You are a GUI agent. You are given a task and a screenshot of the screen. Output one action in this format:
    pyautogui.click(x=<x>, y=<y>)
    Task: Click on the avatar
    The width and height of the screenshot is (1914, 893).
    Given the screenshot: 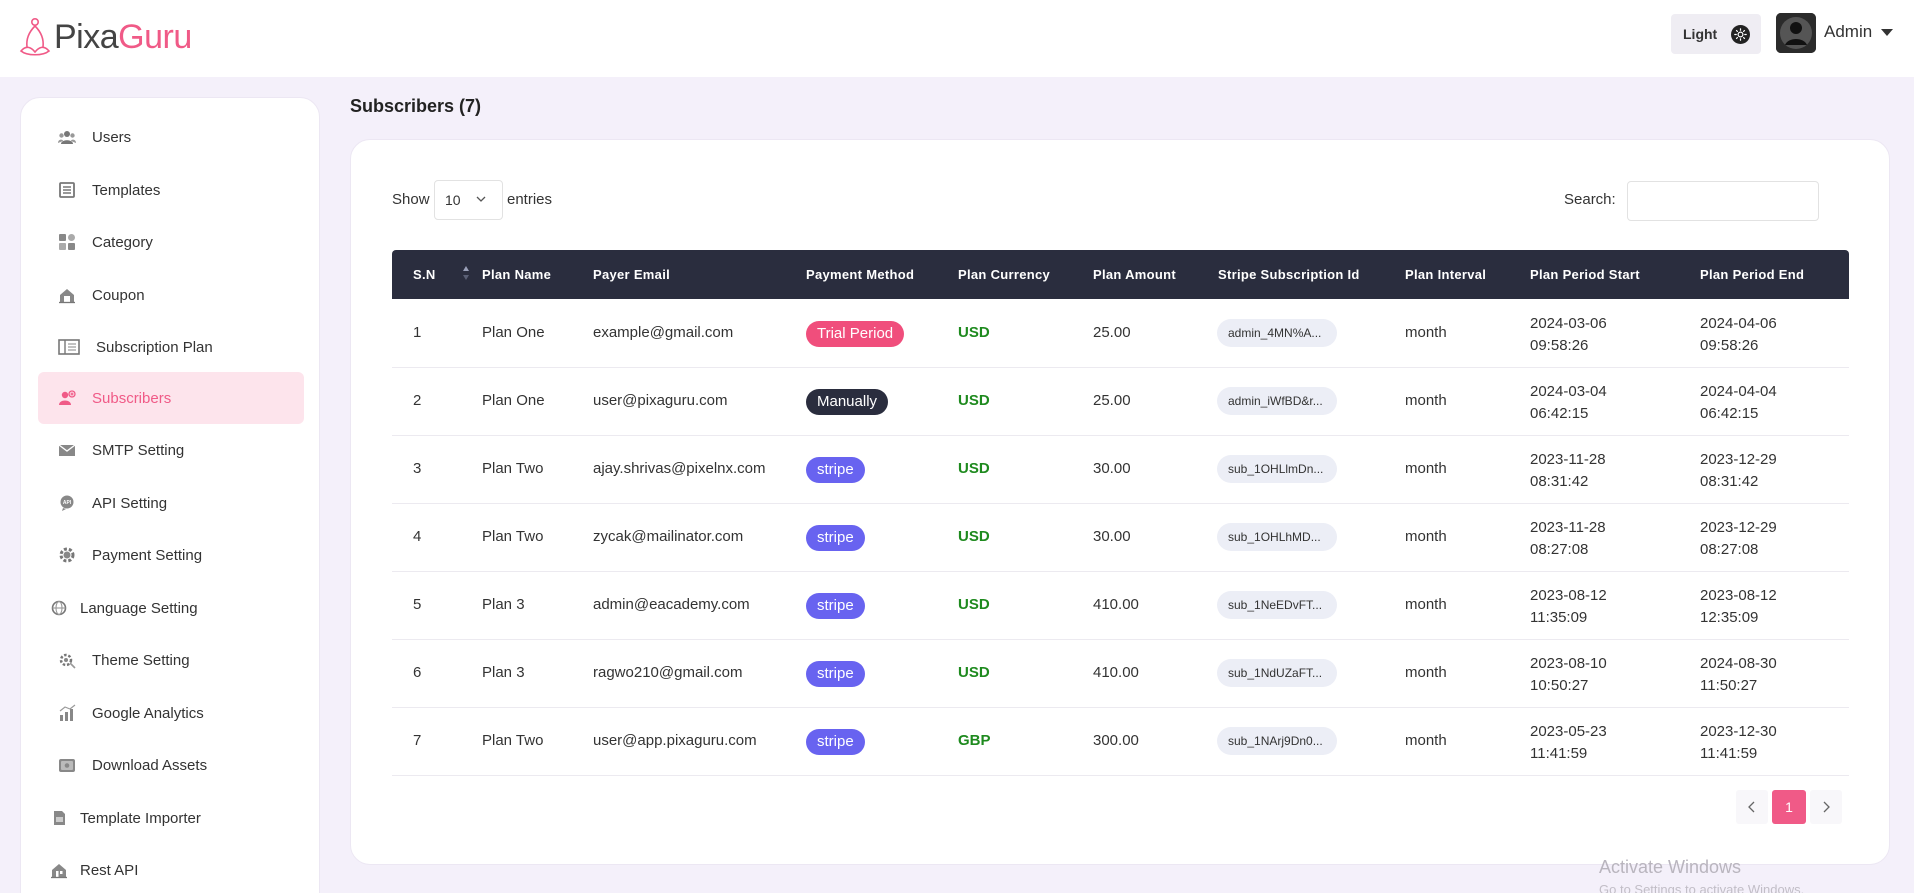 What is the action you would take?
    pyautogui.click(x=1796, y=33)
    